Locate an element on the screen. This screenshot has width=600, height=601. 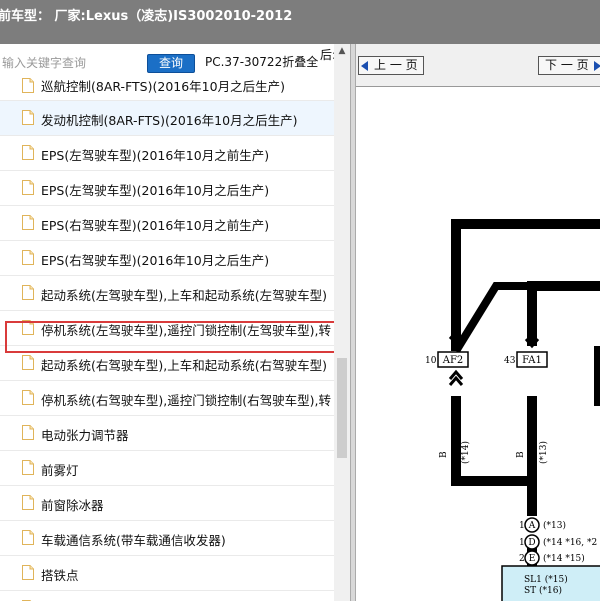
next-page-label: 下 一 页 is located at coordinates (567, 65).